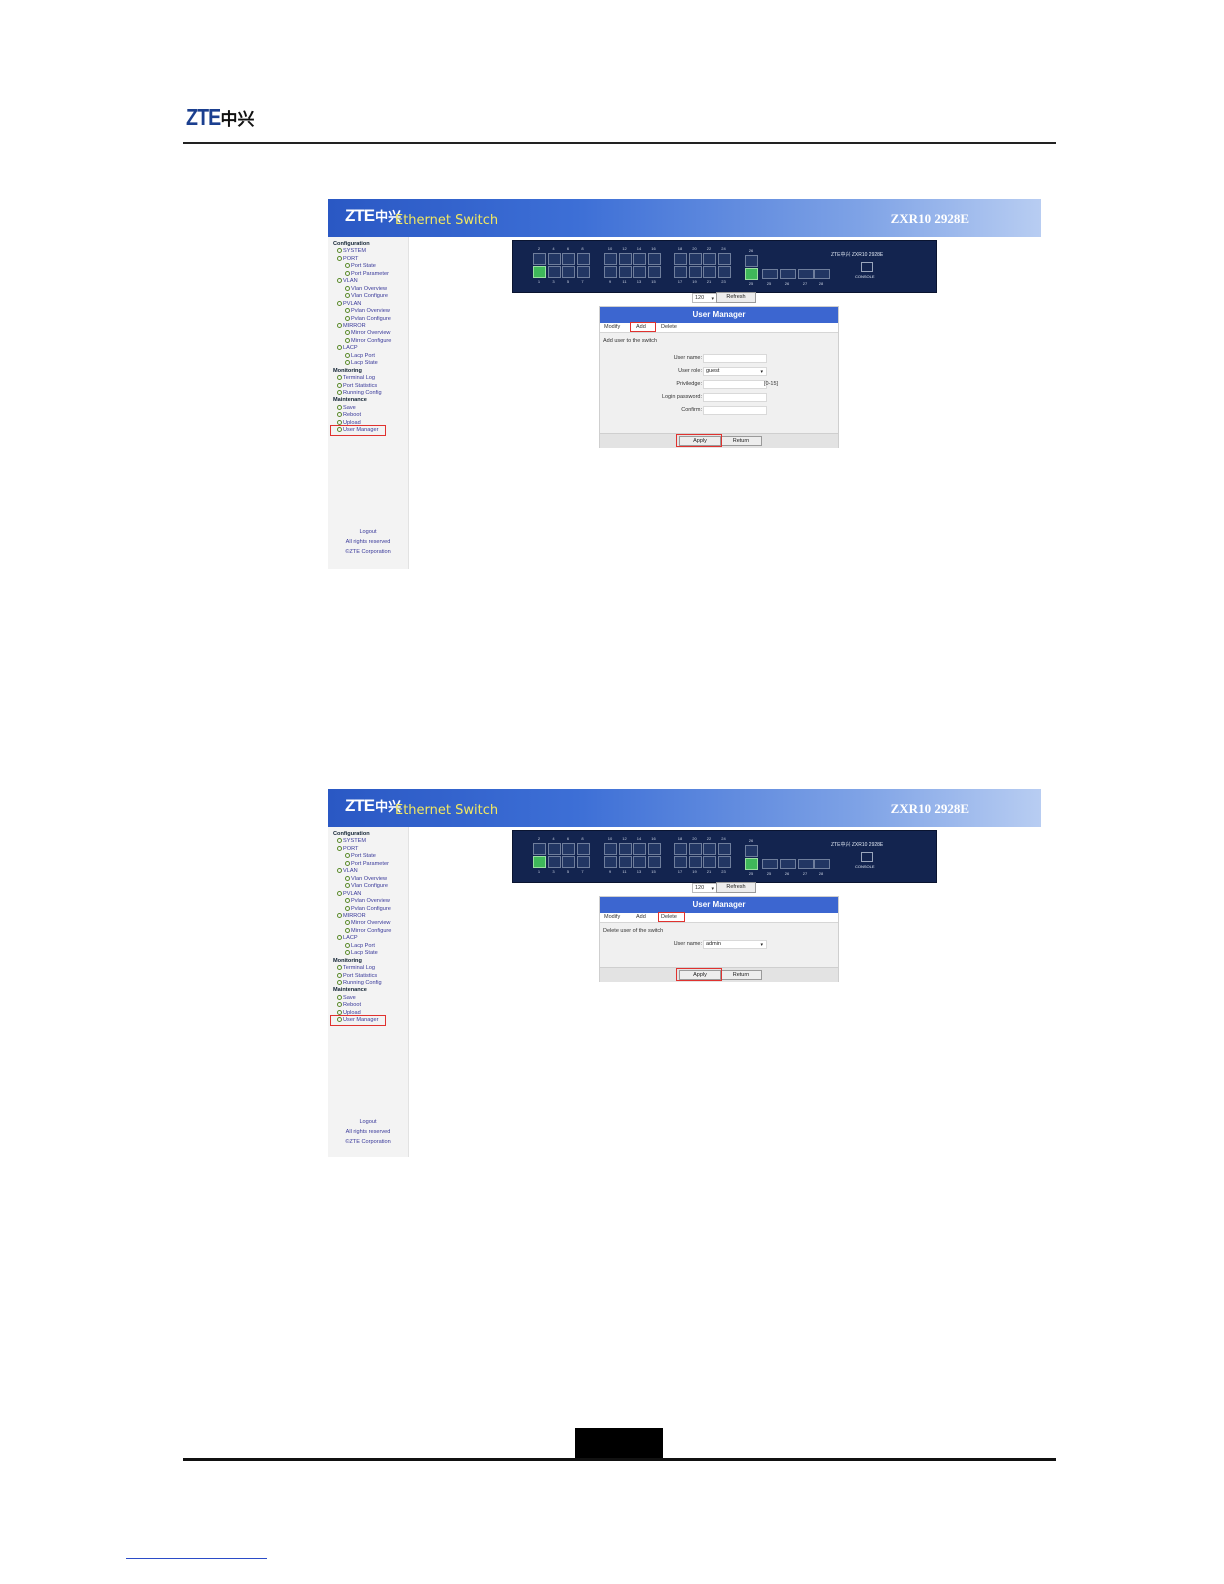 The width and height of the screenshot is (1224, 1584). Describe the element at coordinates (641, 917) in the screenshot. I see `tab-add: Add` at that location.